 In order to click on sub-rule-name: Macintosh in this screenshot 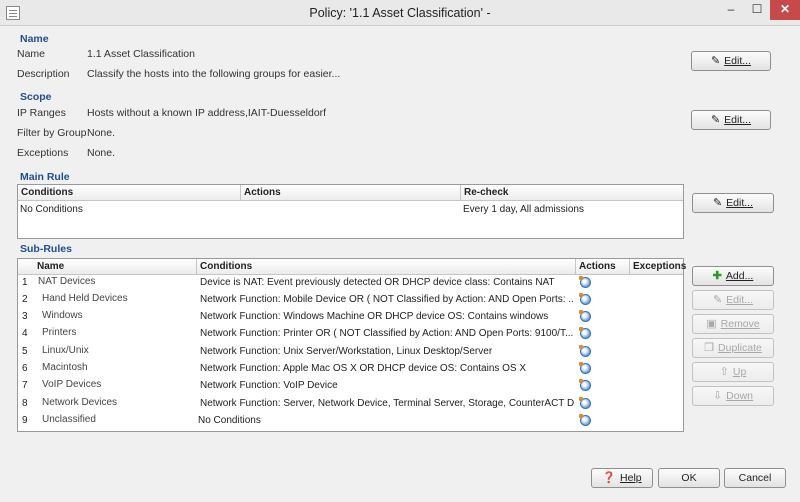, I will do `click(65, 367)`.